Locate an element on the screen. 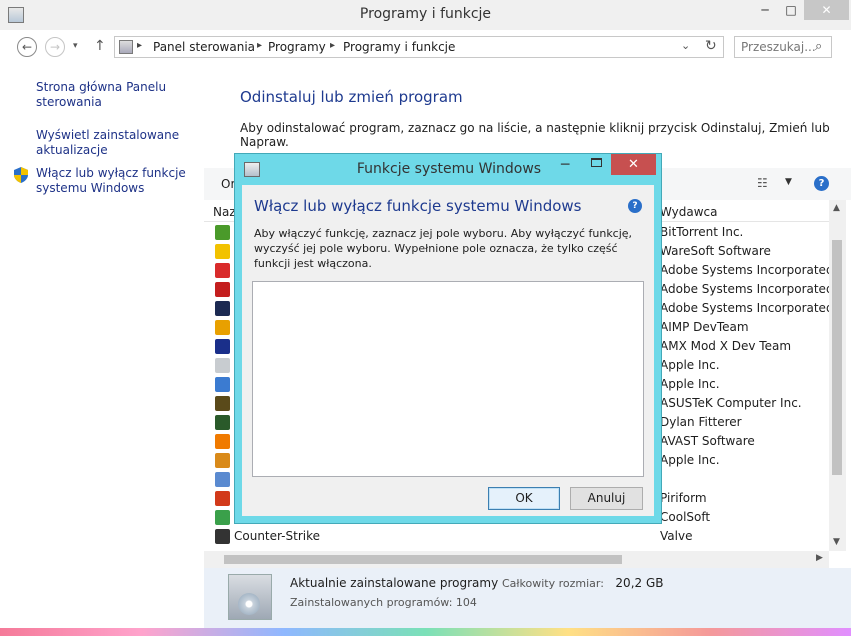 This screenshot has height=636, width=851. program-publisher: Valve is located at coordinates (676, 536).